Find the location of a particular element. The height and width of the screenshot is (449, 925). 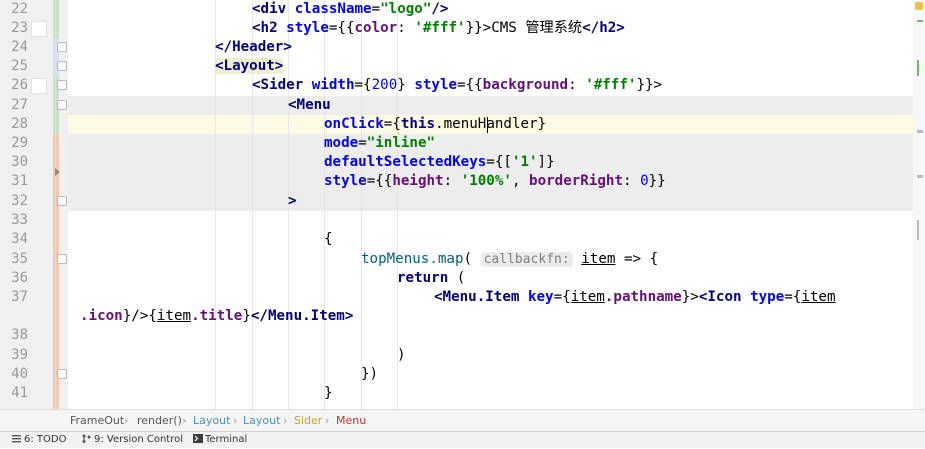

line-number: 34 is located at coordinates (14, 239).